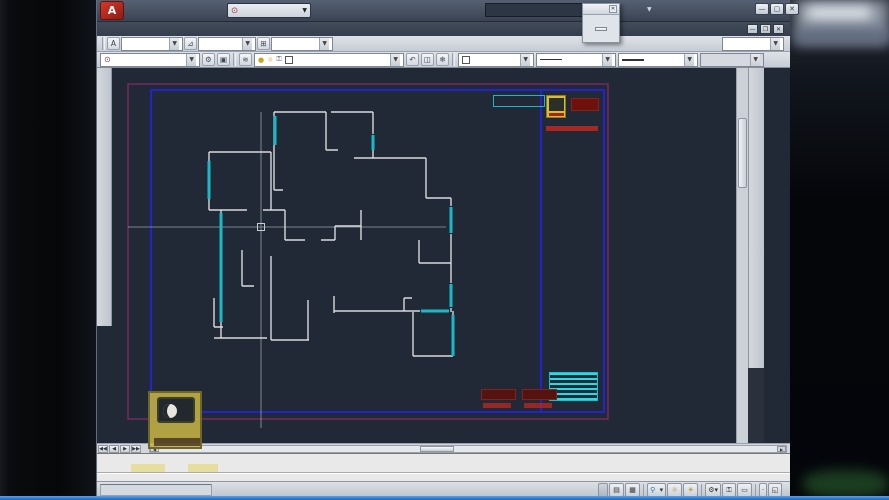 This screenshot has height=500, width=889. What do you see at coordinates (113, 43) in the screenshot?
I see `text-style-icon: A` at bounding box center [113, 43].